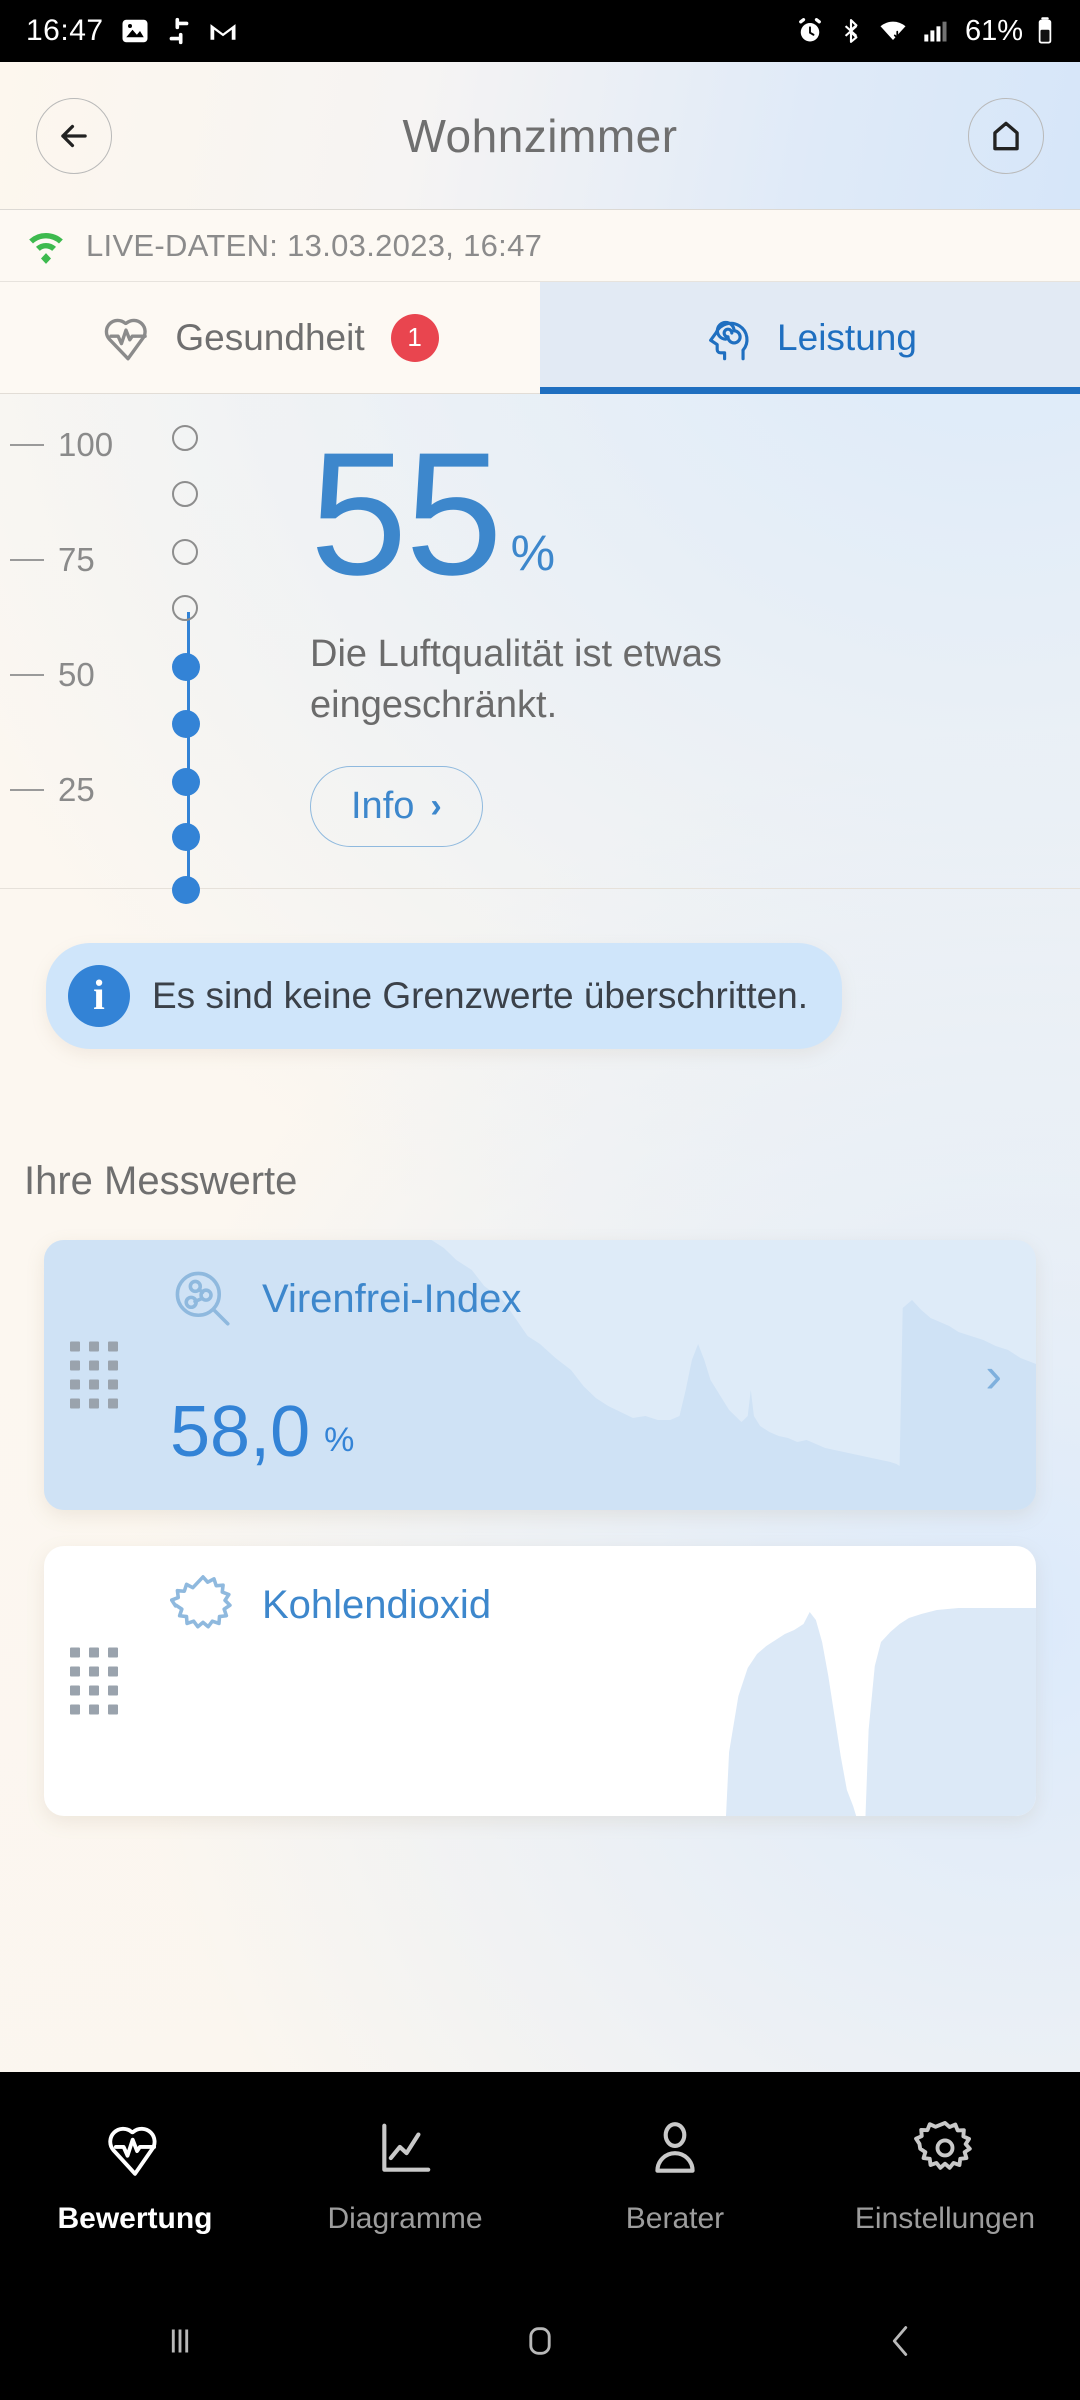  Describe the element at coordinates (893, 30) in the screenshot. I see `wifi-icon` at that location.